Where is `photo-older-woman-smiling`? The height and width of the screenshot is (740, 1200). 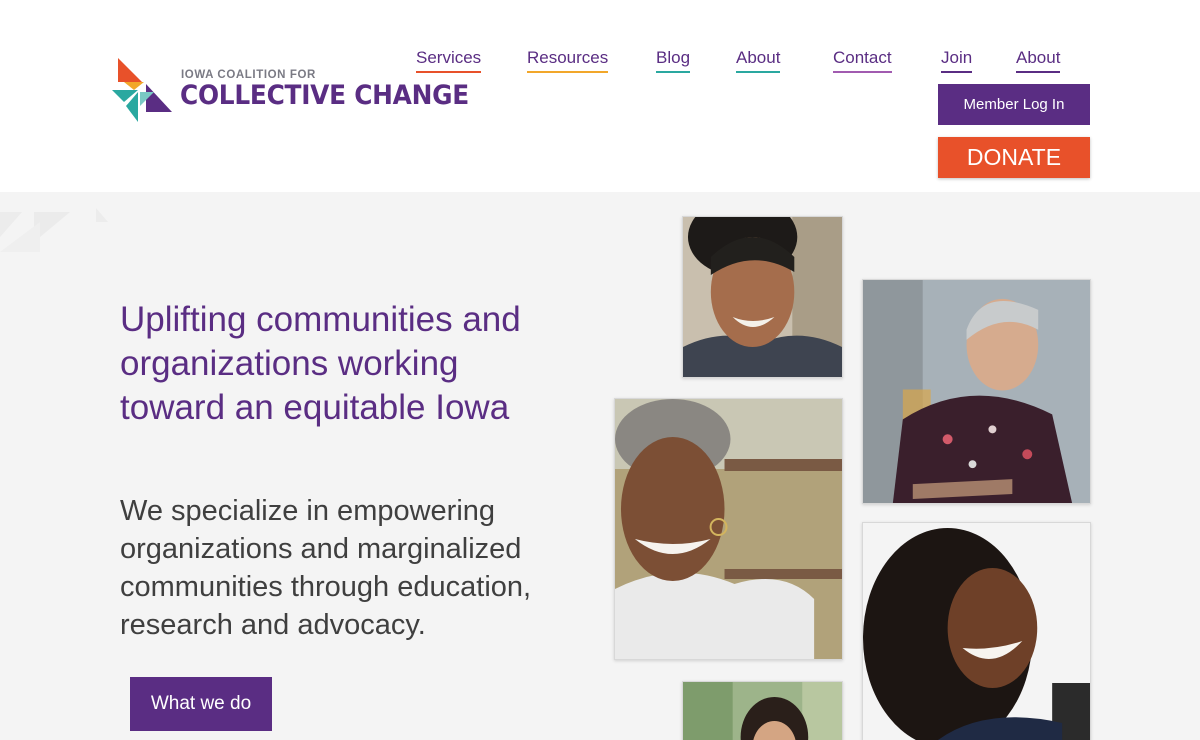 photo-older-woman-smiling is located at coordinates (762, 297).